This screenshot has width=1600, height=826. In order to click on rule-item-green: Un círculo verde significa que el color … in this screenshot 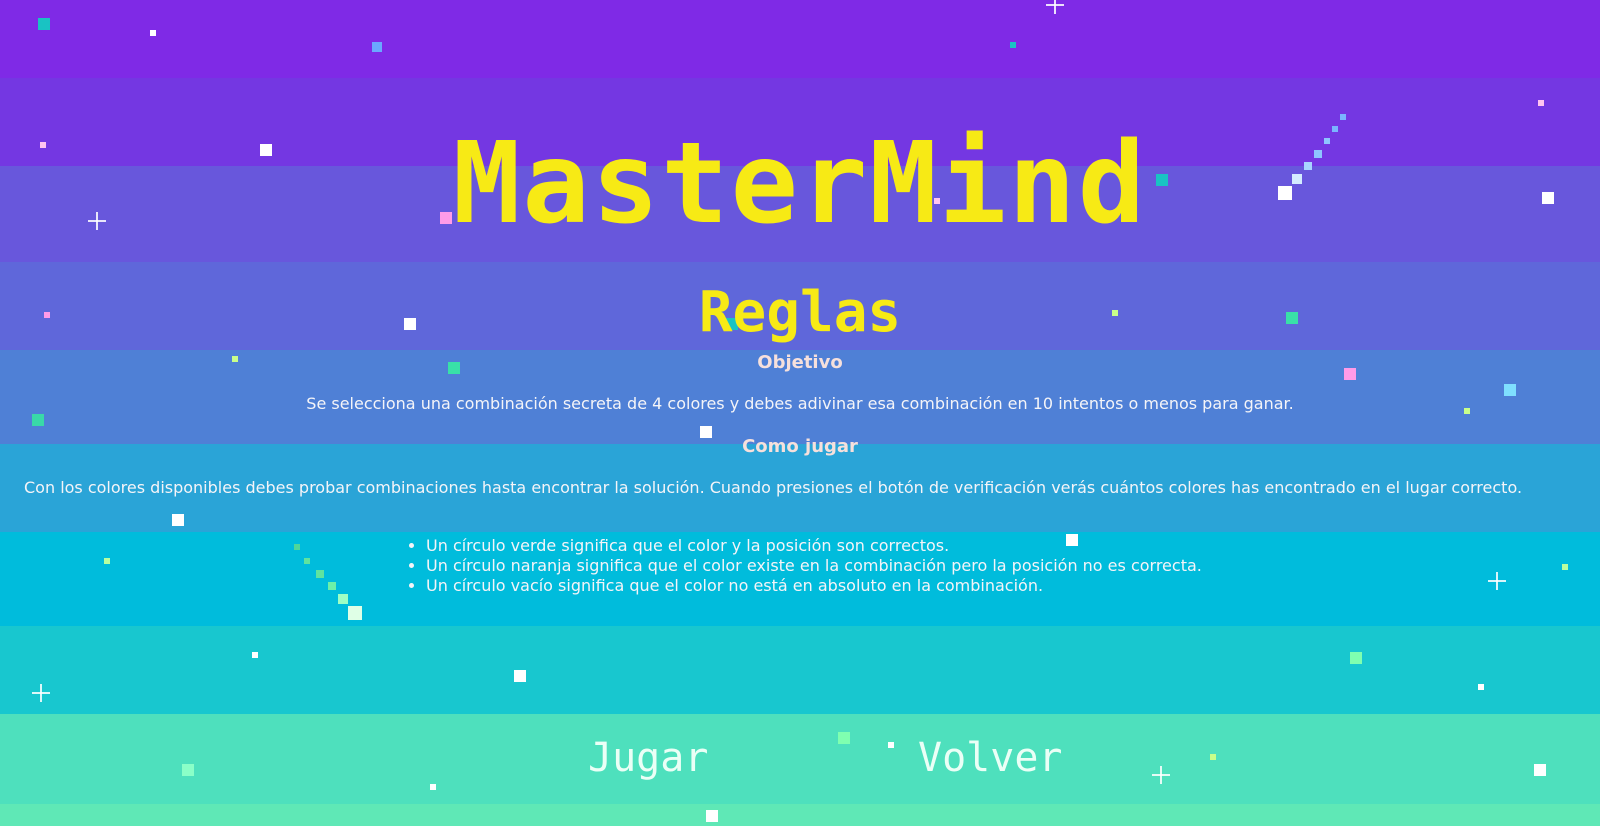, I will do `click(814, 546)`.